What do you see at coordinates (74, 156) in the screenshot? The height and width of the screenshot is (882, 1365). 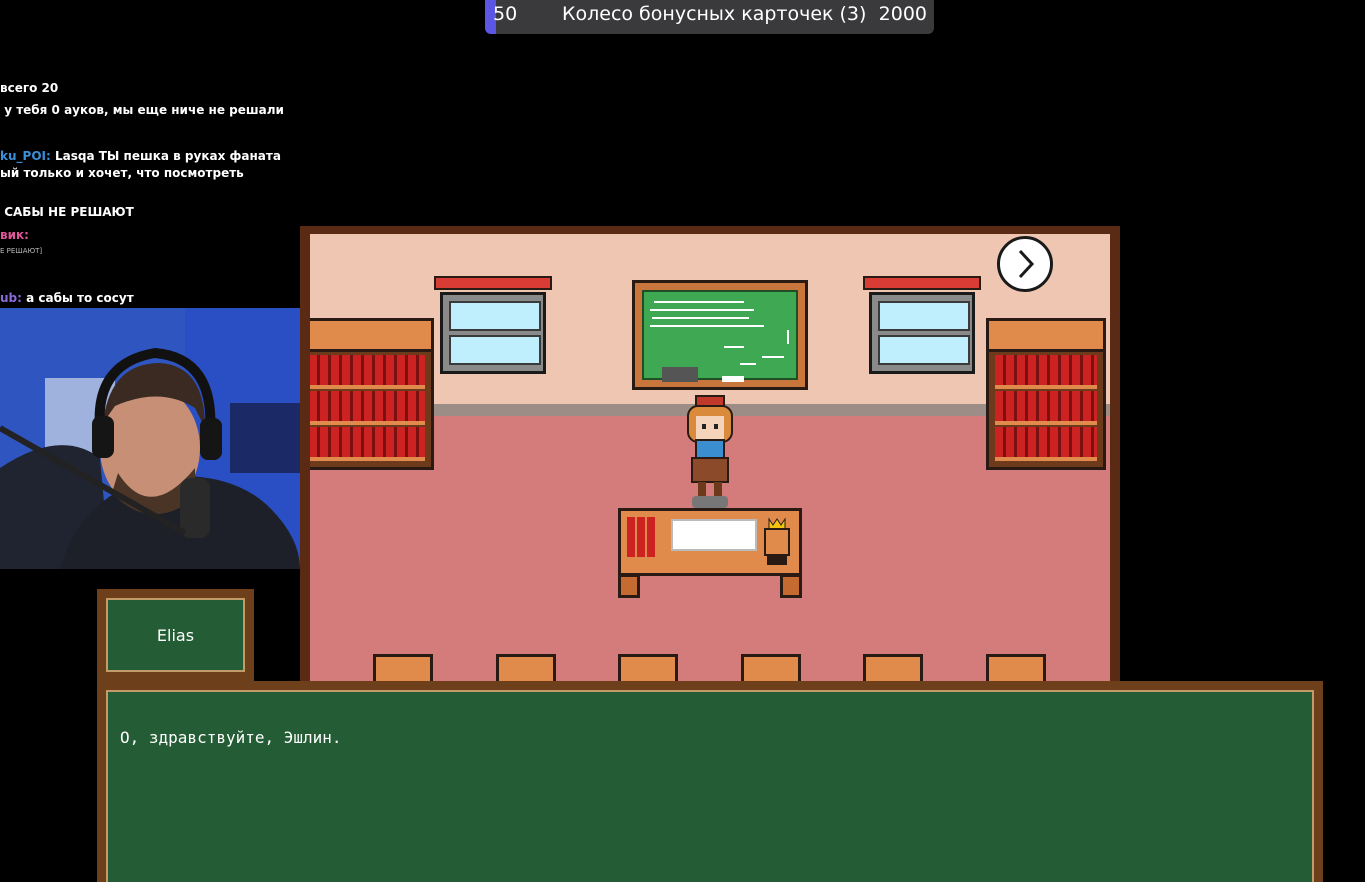 I see `chat-mention: Lasqa` at bounding box center [74, 156].